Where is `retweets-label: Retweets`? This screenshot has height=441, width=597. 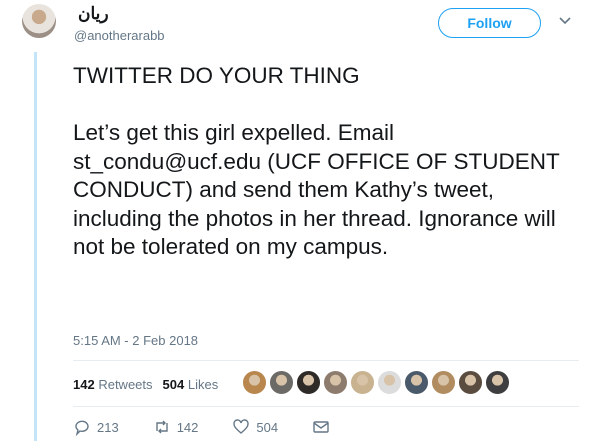 retweets-label: Retweets is located at coordinates (125, 384).